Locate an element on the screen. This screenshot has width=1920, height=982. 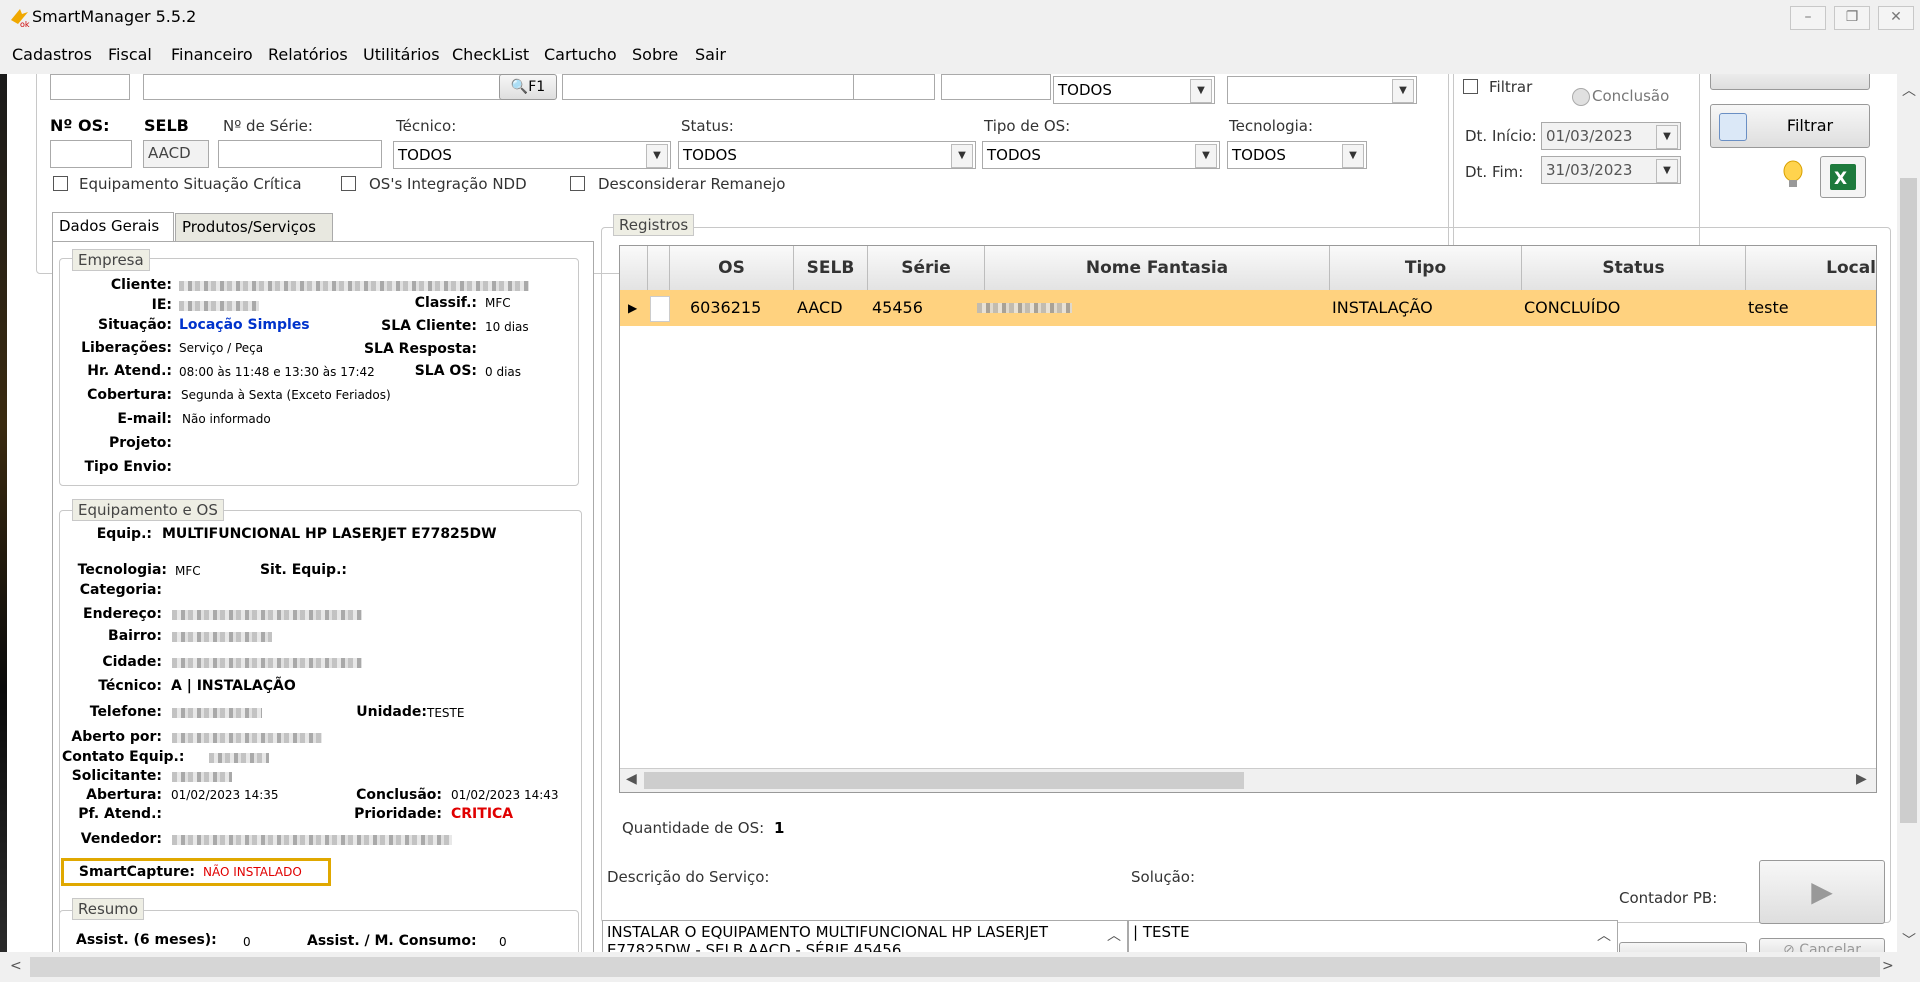
aberto-por-value-redacted is located at coordinates (247, 738).